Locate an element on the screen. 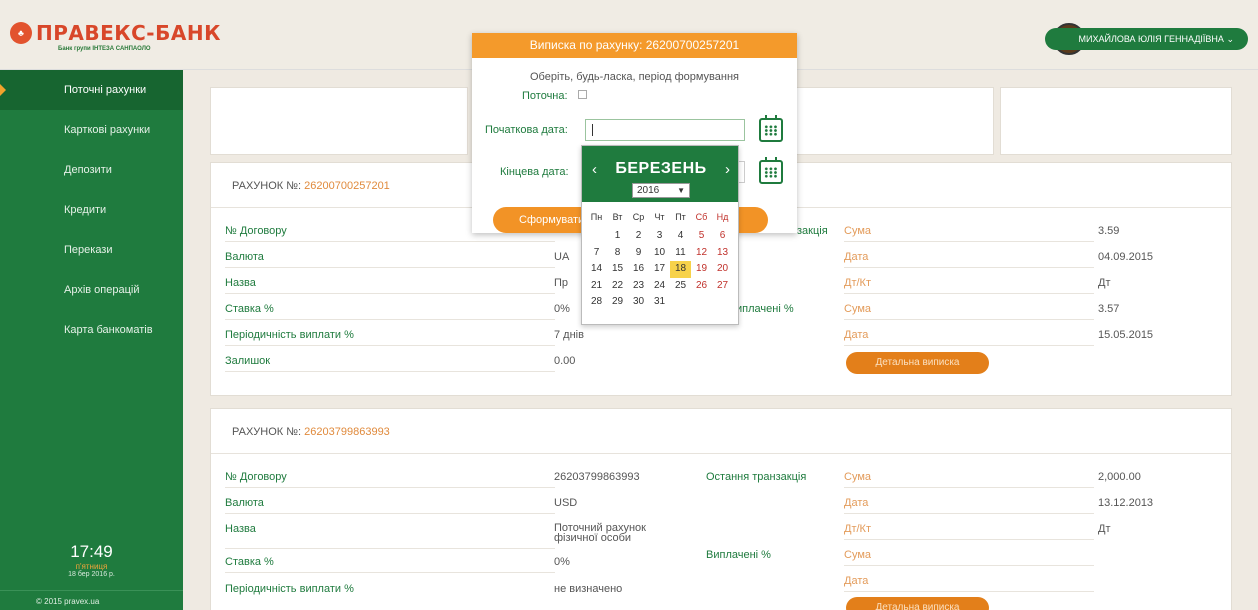  next-month-icon: › is located at coordinates (727, 169).